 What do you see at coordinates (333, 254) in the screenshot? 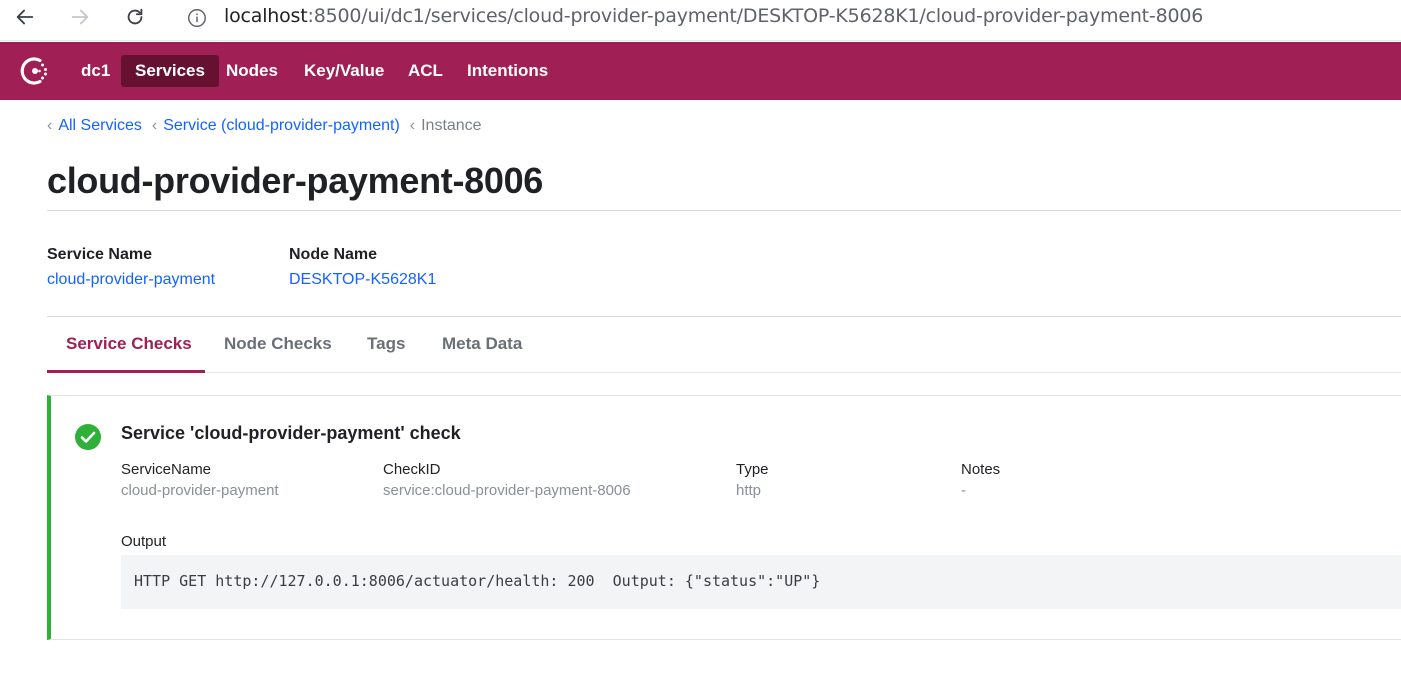
I see `node-name-label: Node Name` at bounding box center [333, 254].